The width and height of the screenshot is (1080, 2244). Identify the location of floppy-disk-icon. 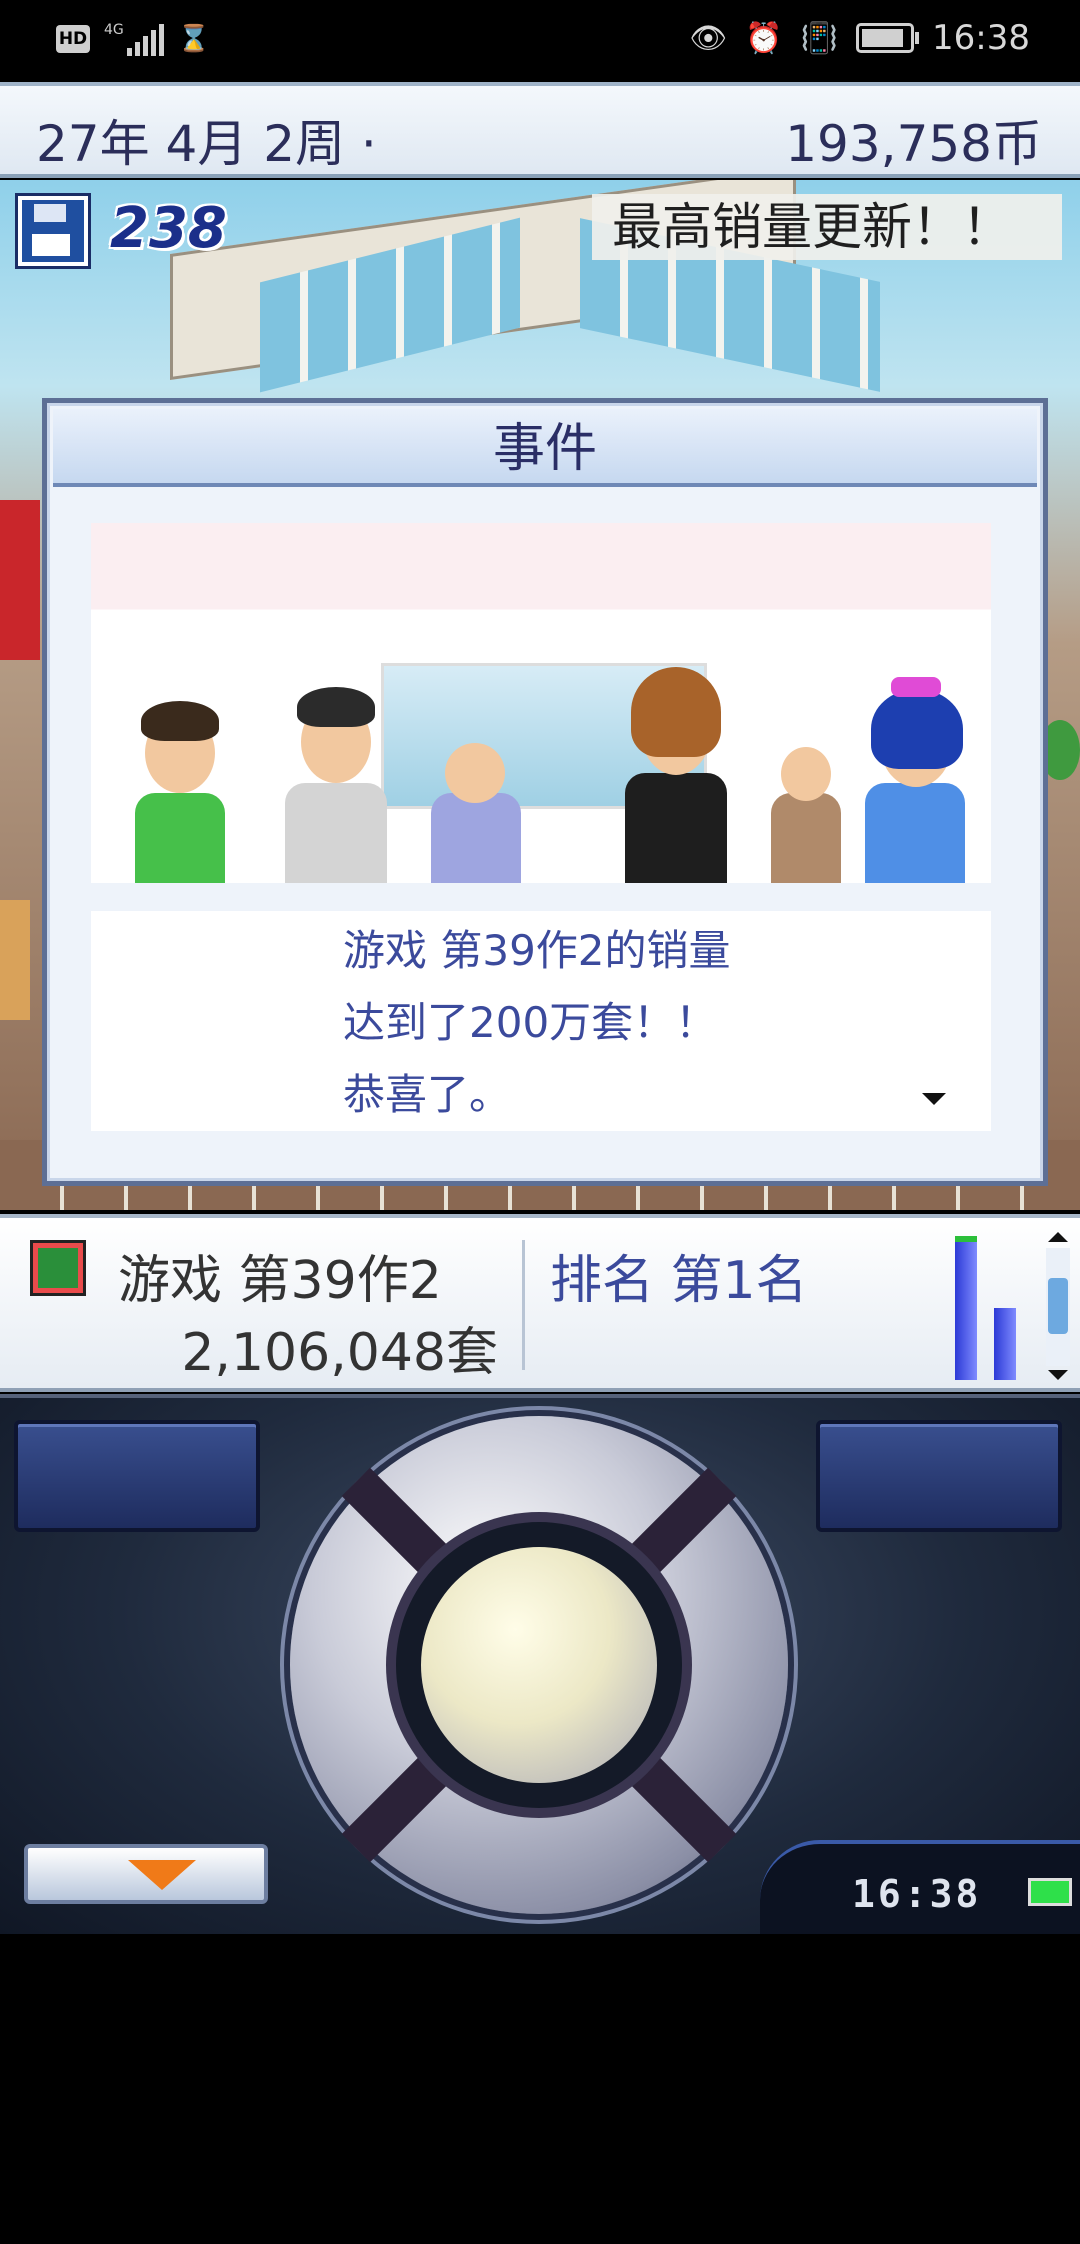
(53, 231).